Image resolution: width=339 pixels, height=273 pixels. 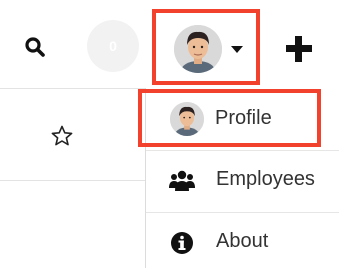 What do you see at coordinates (265, 179) in the screenshot?
I see `menu-item-label: Employees` at bounding box center [265, 179].